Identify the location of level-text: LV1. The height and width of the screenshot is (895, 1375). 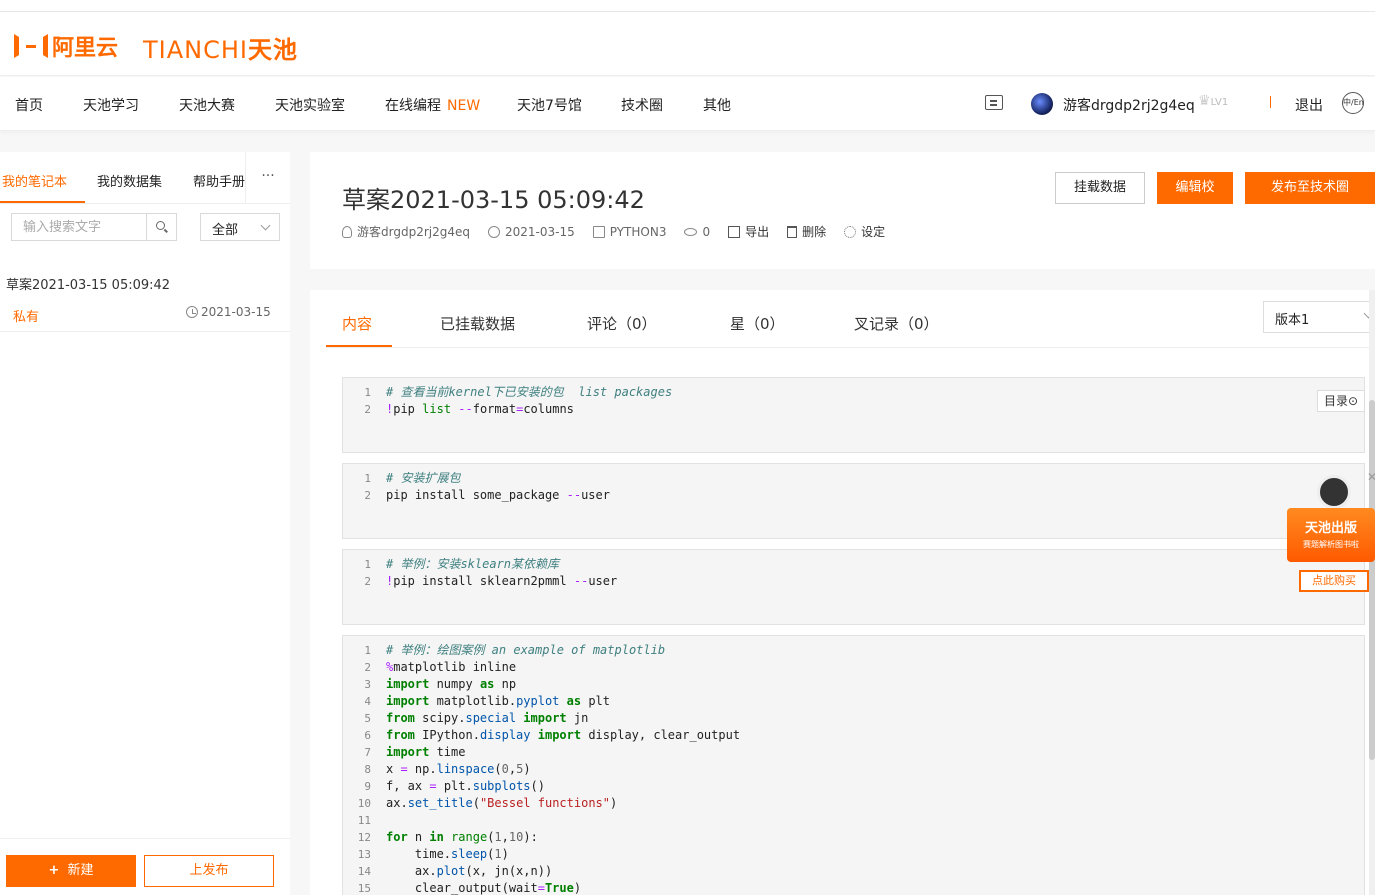
(1219, 102).